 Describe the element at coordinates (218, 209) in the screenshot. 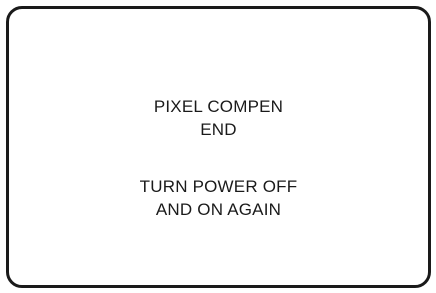

I see `instruction-line-on-again: AND ON AGAIN` at that location.